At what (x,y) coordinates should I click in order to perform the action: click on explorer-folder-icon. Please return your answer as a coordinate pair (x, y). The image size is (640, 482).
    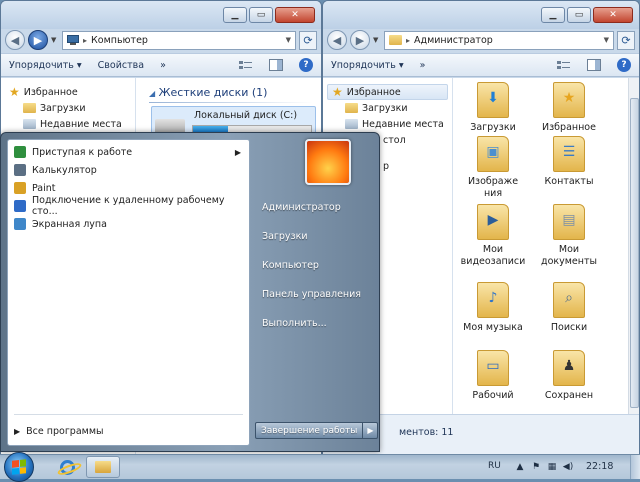
    Looking at the image, I should click on (103, 467).